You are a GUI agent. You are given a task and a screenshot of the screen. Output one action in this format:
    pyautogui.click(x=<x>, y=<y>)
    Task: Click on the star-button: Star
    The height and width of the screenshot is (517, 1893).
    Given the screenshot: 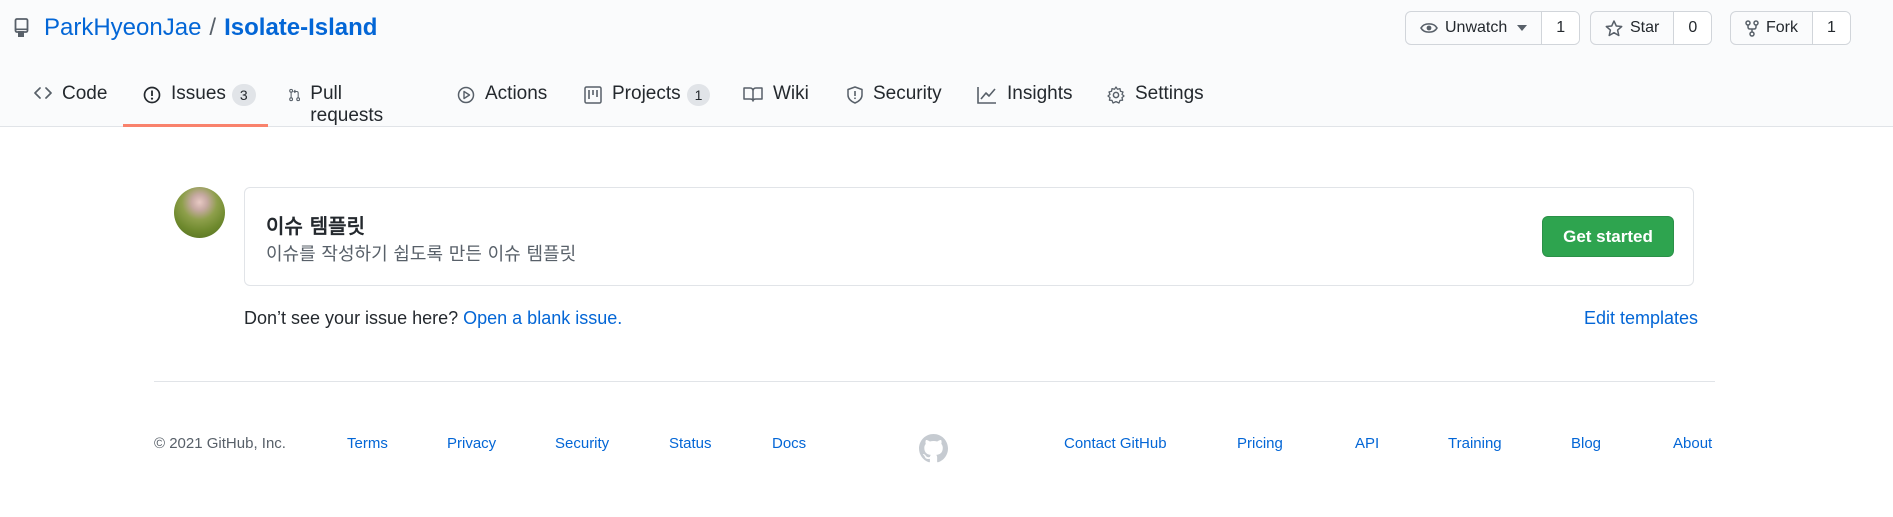 What is the action you would take?
    pyautogui.click(x=1633, y=28)
    